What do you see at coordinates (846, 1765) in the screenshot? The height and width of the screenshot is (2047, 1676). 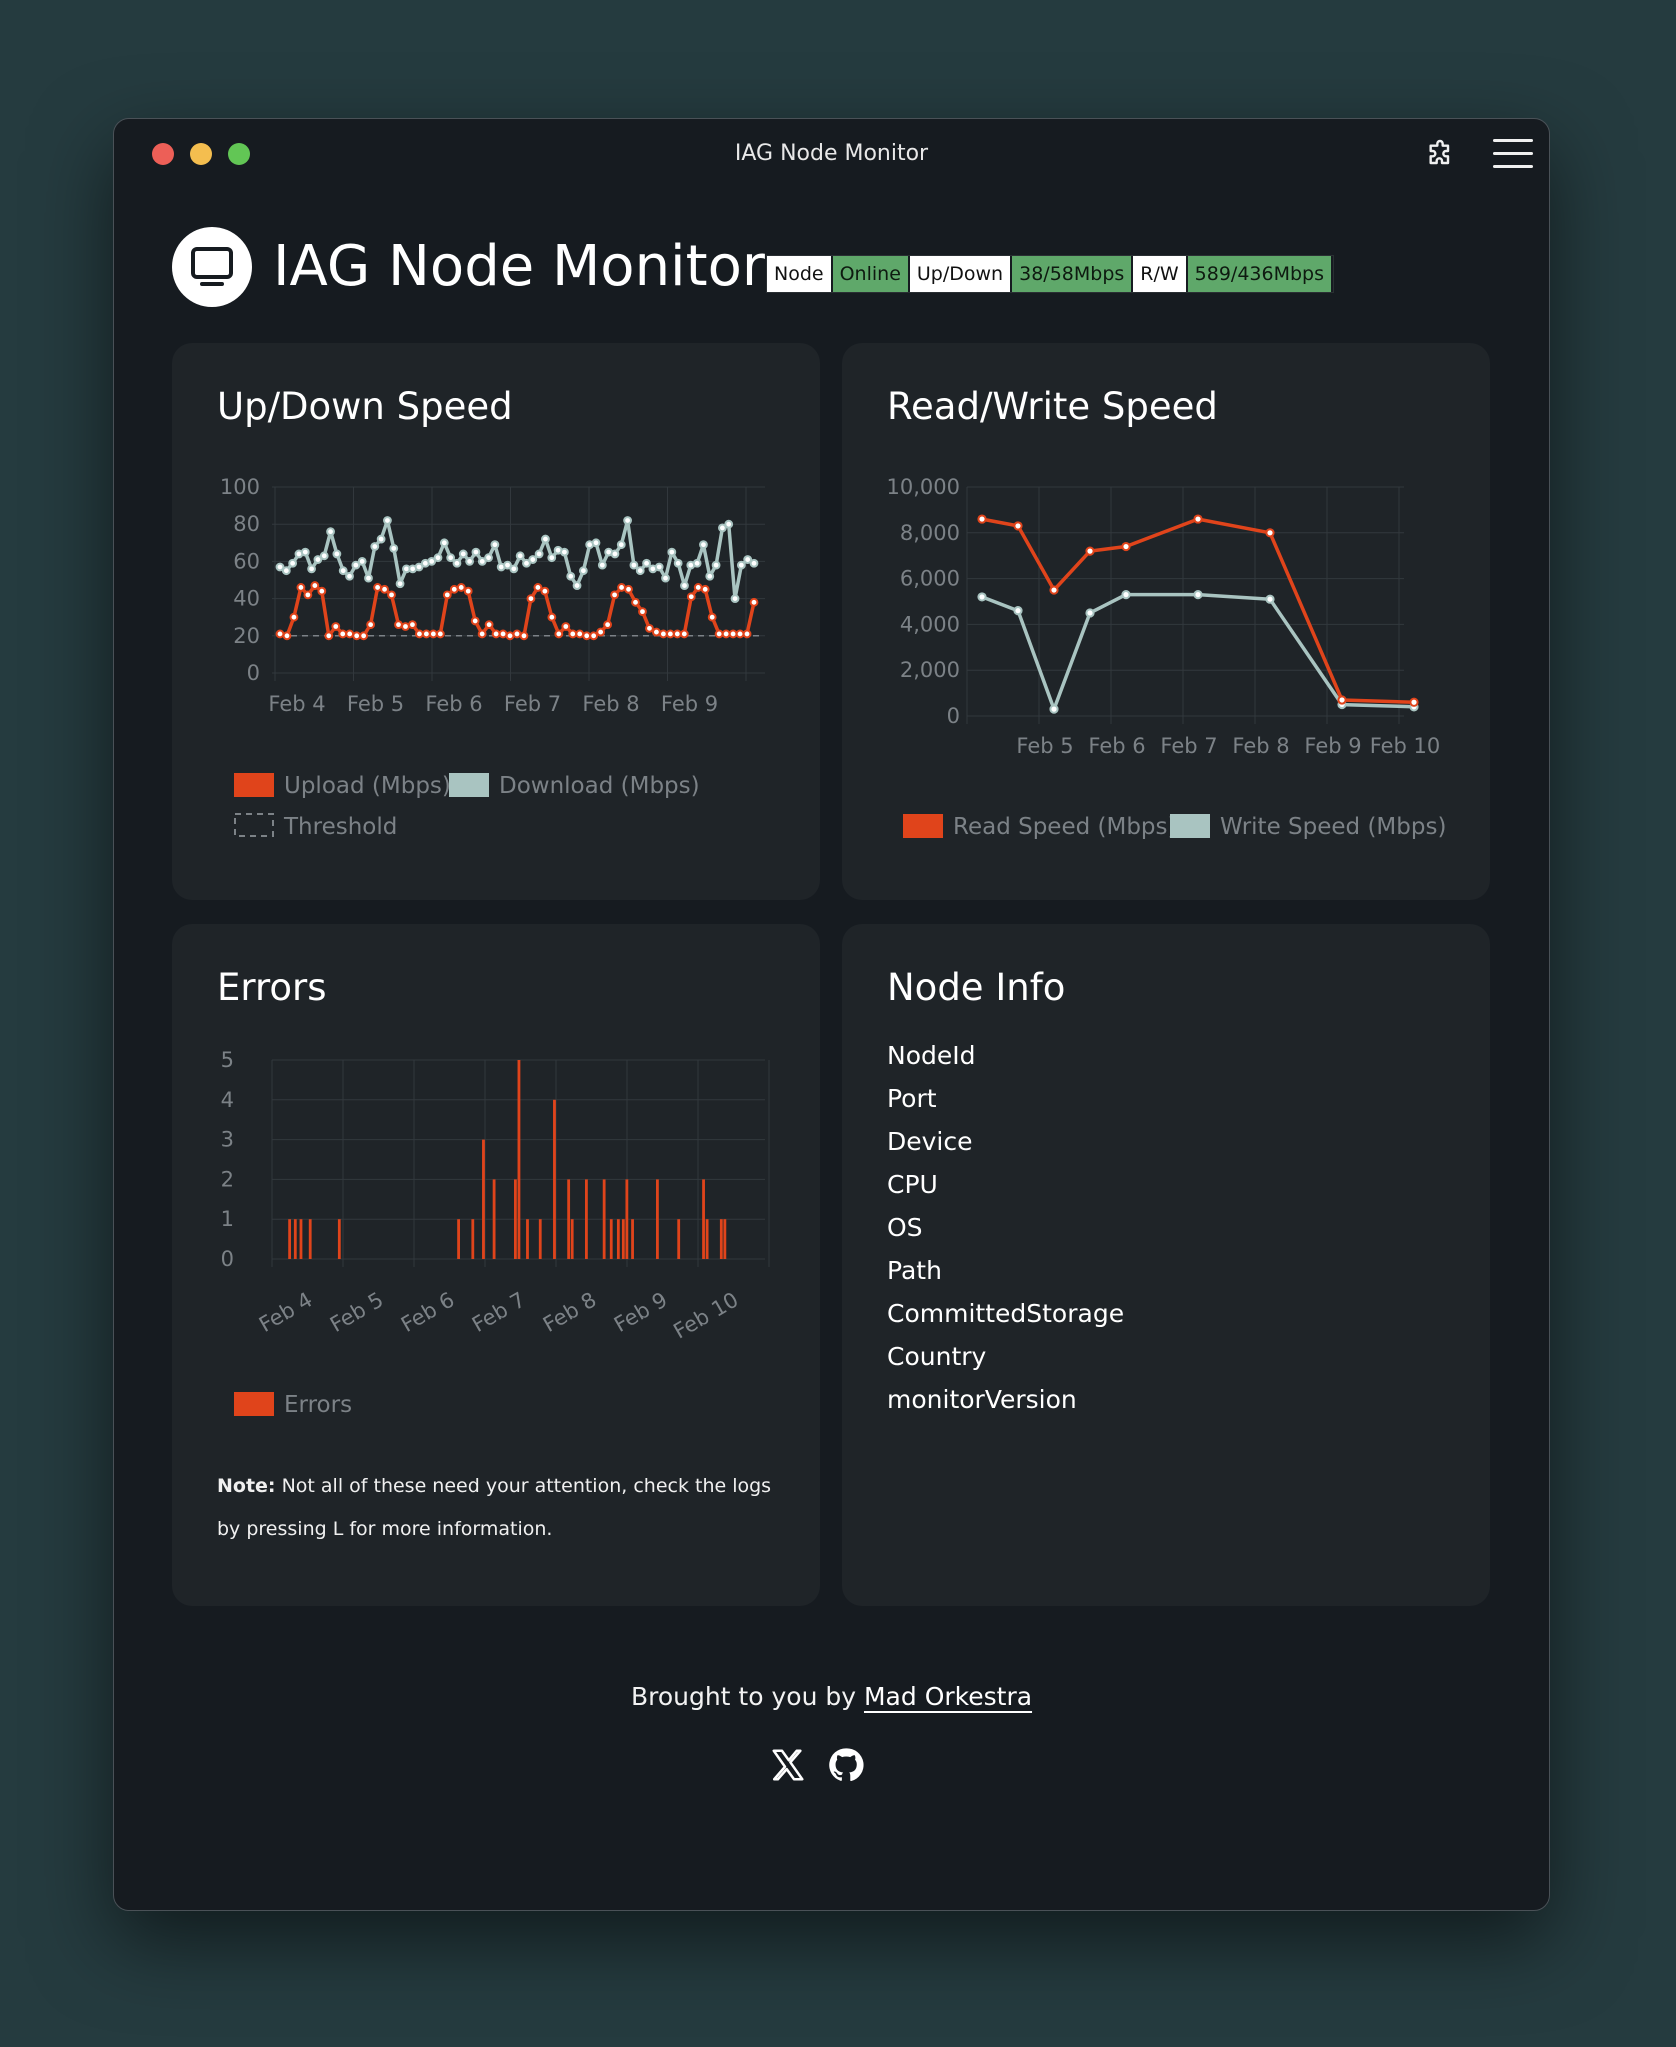 I see `github-icon` at bounding box center [846, 1765].